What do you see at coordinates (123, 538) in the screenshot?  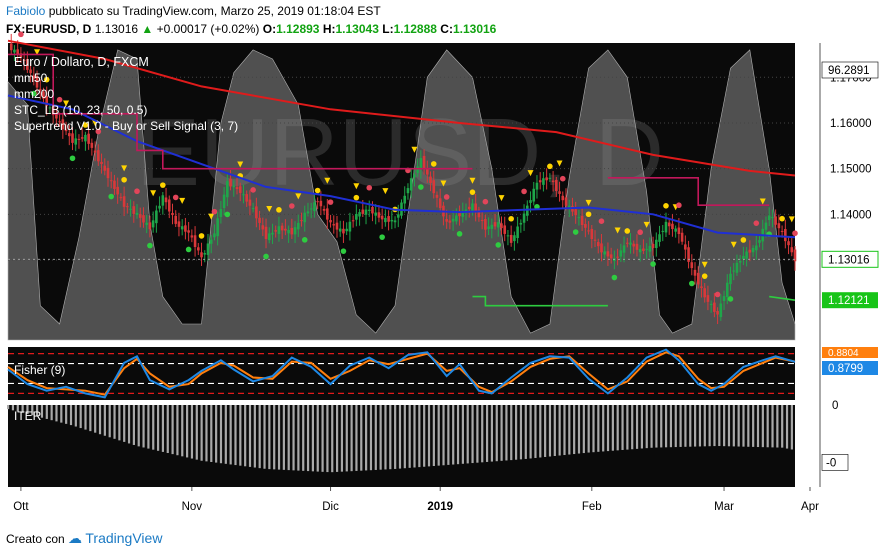 I see `tradingview-brand: TradingView` at bounding box center [123, 538].